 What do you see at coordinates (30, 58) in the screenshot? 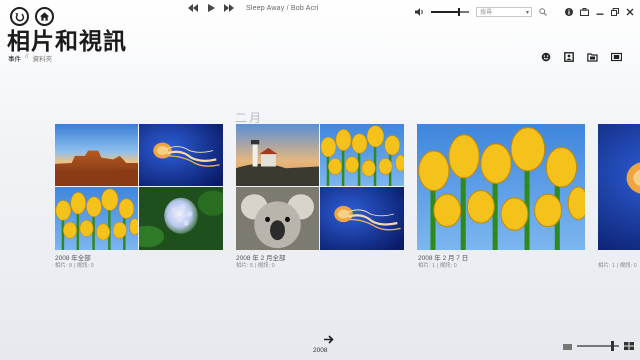
I see `breadcrumb: 事件 // 資料夾` at bounding box center [30, 58].